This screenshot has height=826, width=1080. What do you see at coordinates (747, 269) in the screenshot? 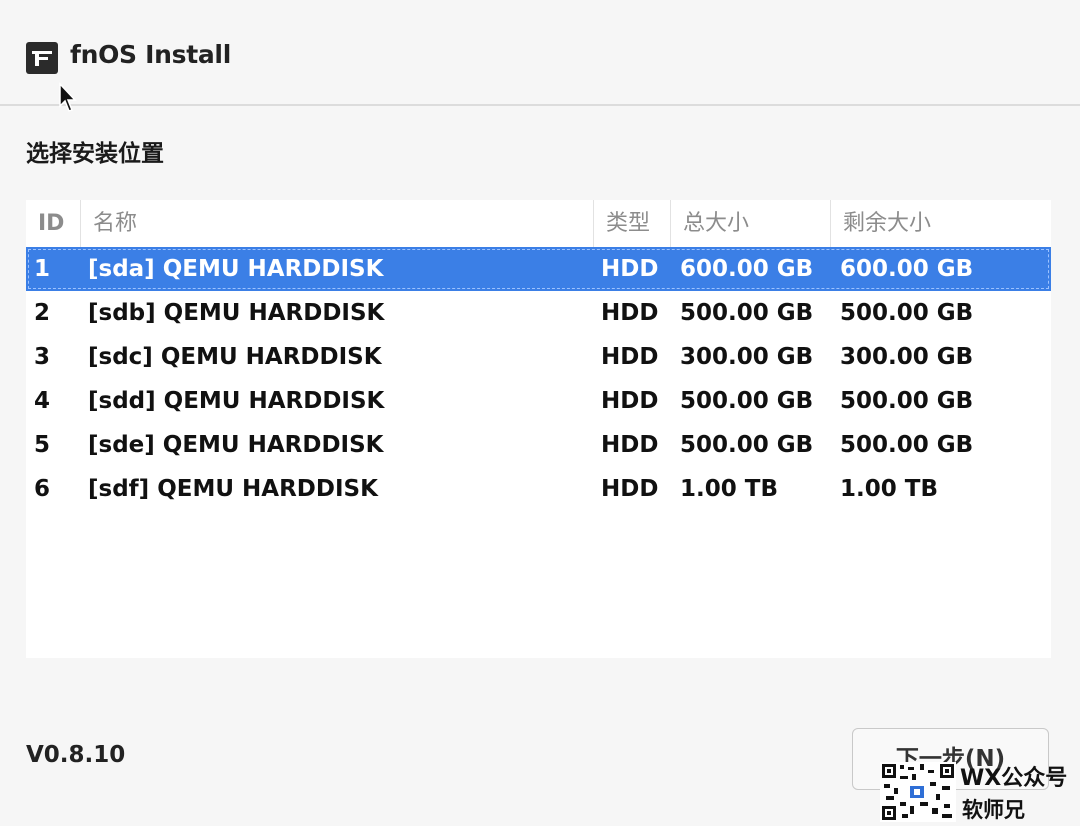
I see `cell-total-size: 600.00 GB` at bounding box center [747, 269].